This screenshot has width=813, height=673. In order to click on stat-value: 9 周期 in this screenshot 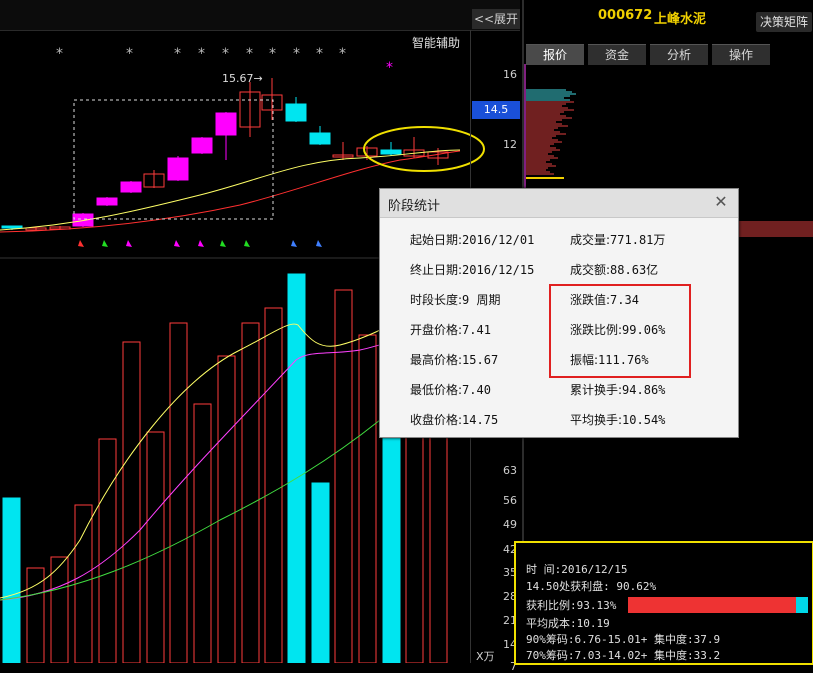, I will do `click(481, 300)`.